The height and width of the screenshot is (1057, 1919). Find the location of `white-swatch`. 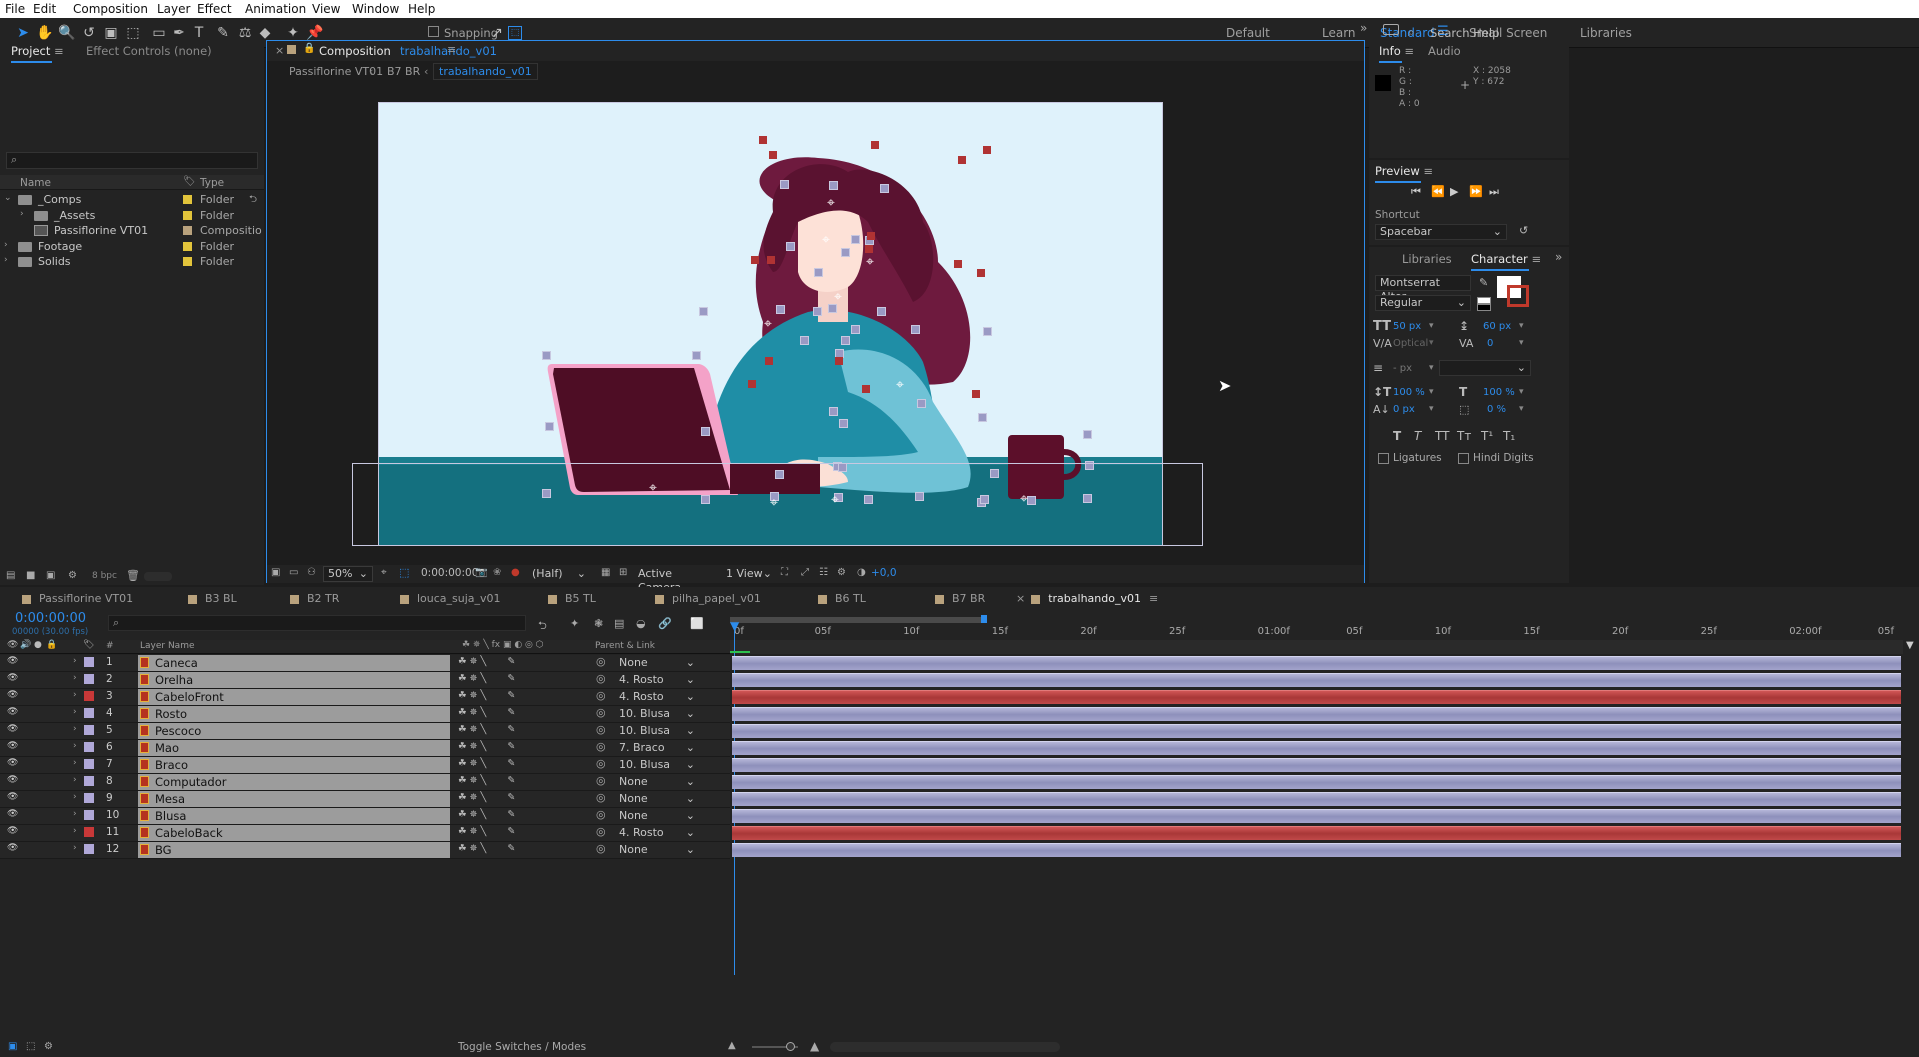

white-swatch is located at coordinates (1484, 300).